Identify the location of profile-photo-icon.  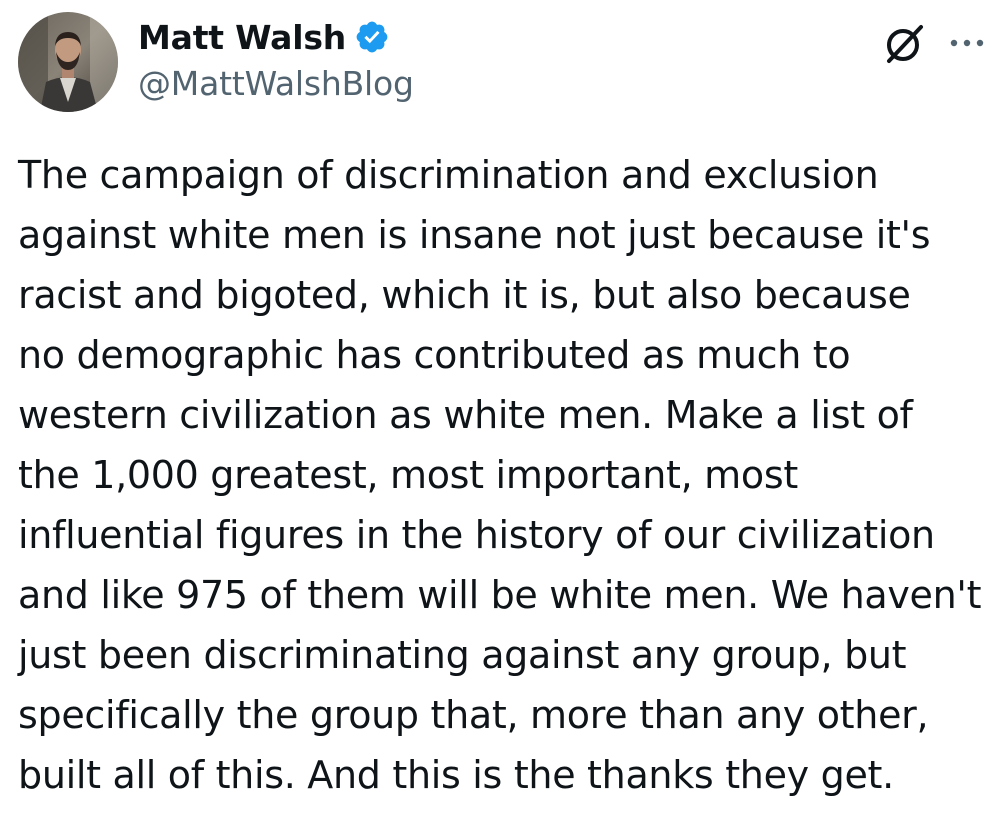
(68, 62).